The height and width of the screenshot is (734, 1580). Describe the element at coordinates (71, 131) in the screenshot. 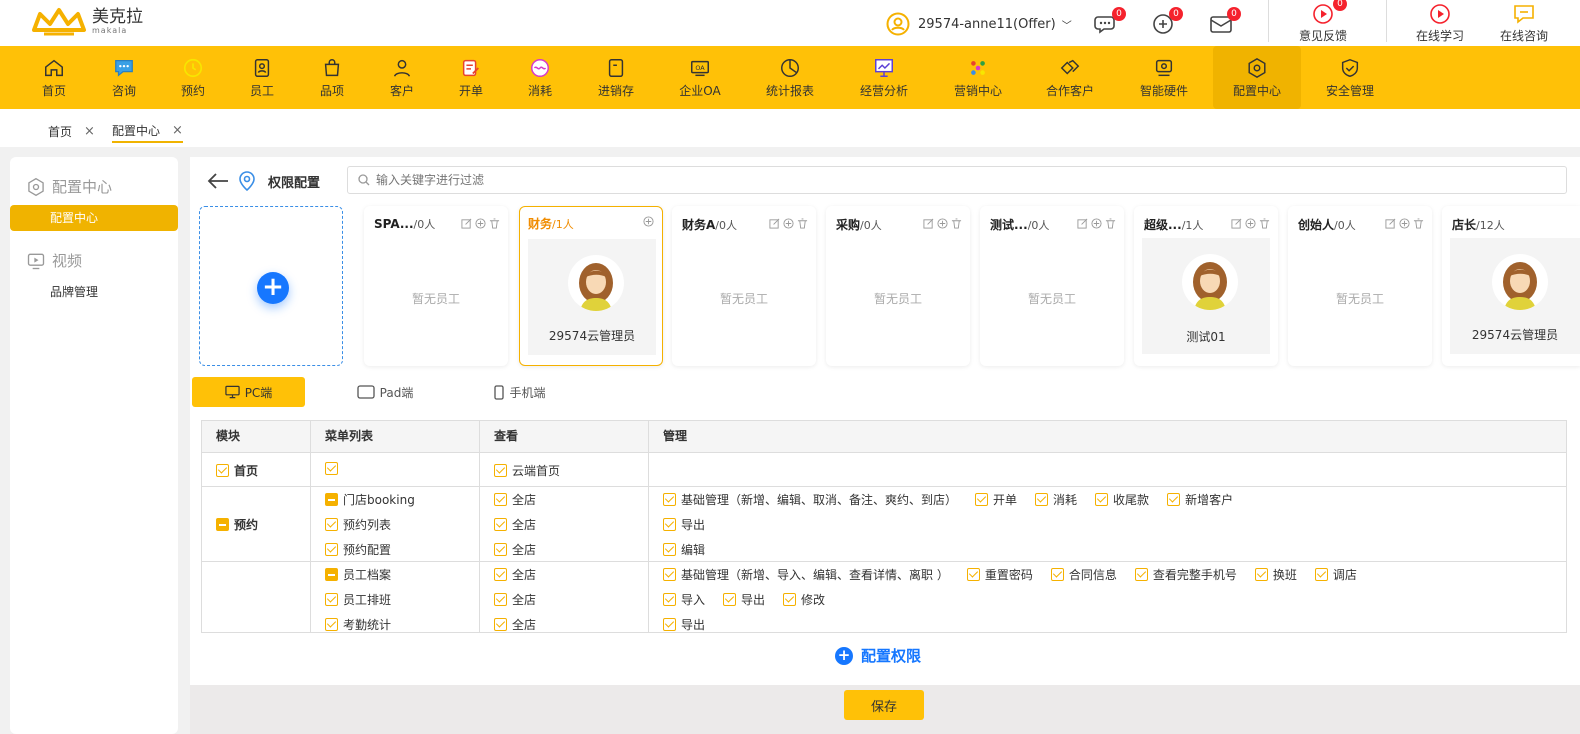

I see `tab-home: 首页 ×` at that location.